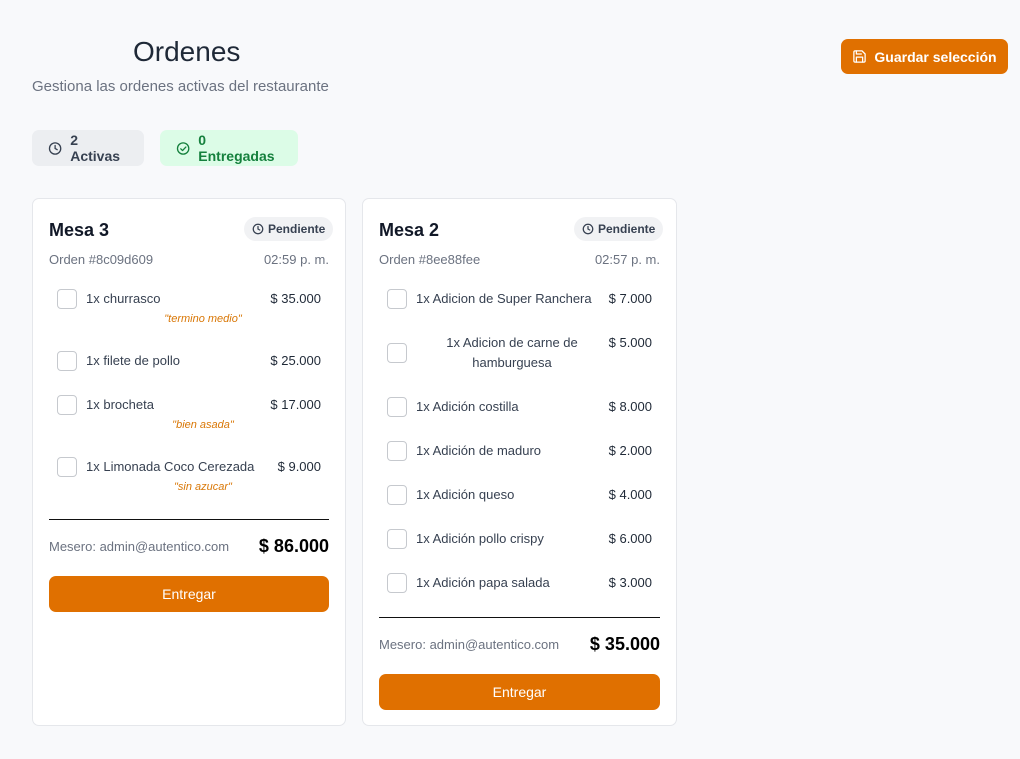 The width and height of the screenshot is (1020, 759). I want to click on item-name: 1x Limonada Coco Cerezada, so click(170, 466).